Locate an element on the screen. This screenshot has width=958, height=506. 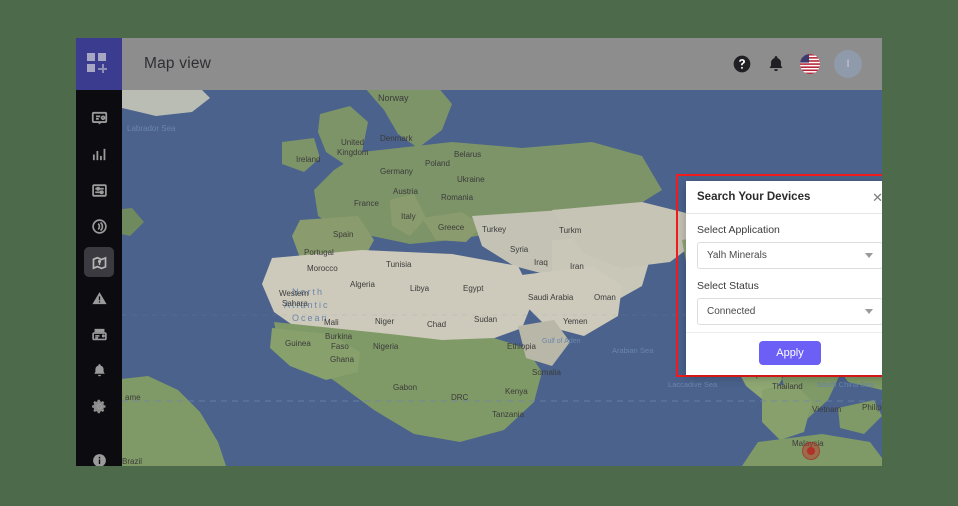
sliders-list-icon is located at coordinates (99, 190).